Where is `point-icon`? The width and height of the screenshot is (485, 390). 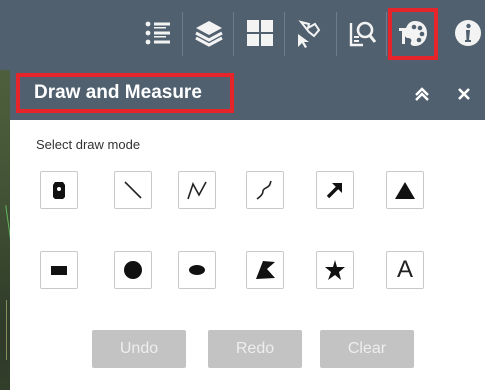
point-icon is located at coordinates (59, 190).